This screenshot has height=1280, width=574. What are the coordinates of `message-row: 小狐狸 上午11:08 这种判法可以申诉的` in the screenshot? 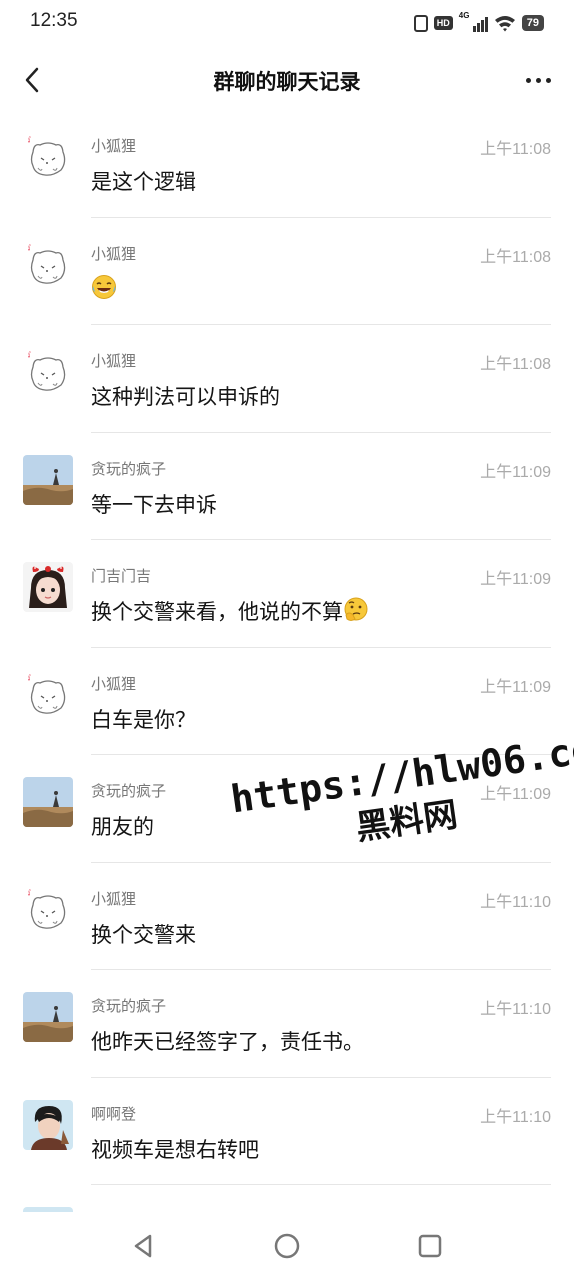 It's located at (287, 379).